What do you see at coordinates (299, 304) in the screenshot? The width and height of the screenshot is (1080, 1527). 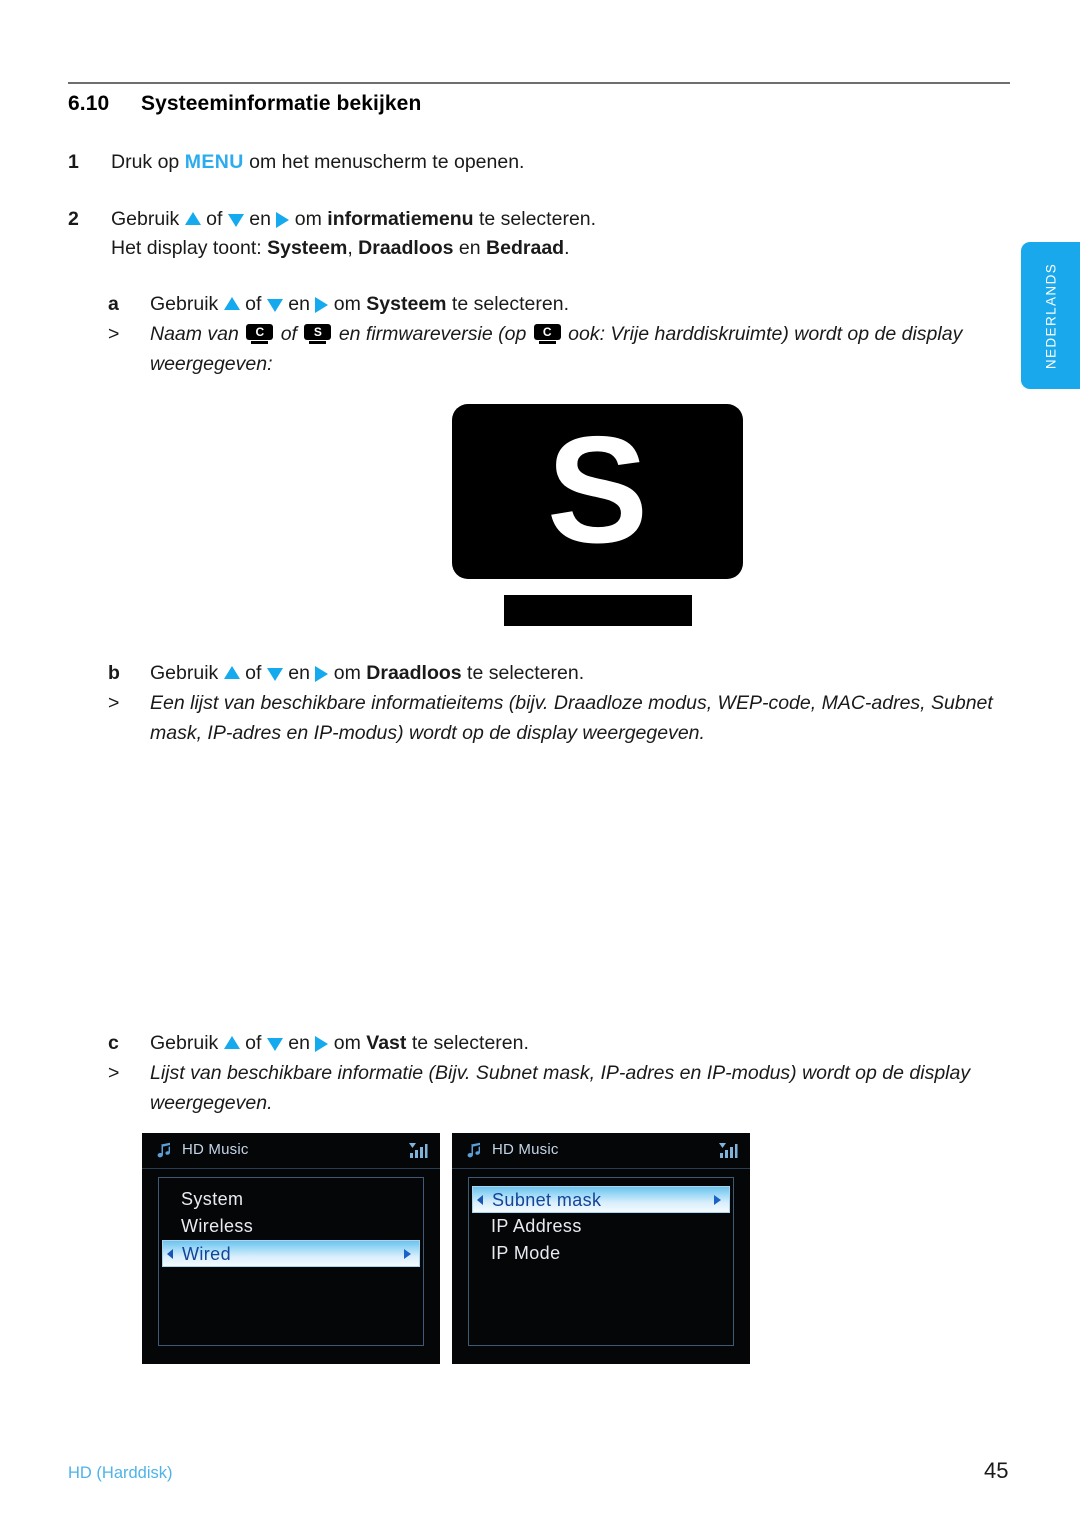 I see `substep-a-en: en` at bounding box center [299, 304].